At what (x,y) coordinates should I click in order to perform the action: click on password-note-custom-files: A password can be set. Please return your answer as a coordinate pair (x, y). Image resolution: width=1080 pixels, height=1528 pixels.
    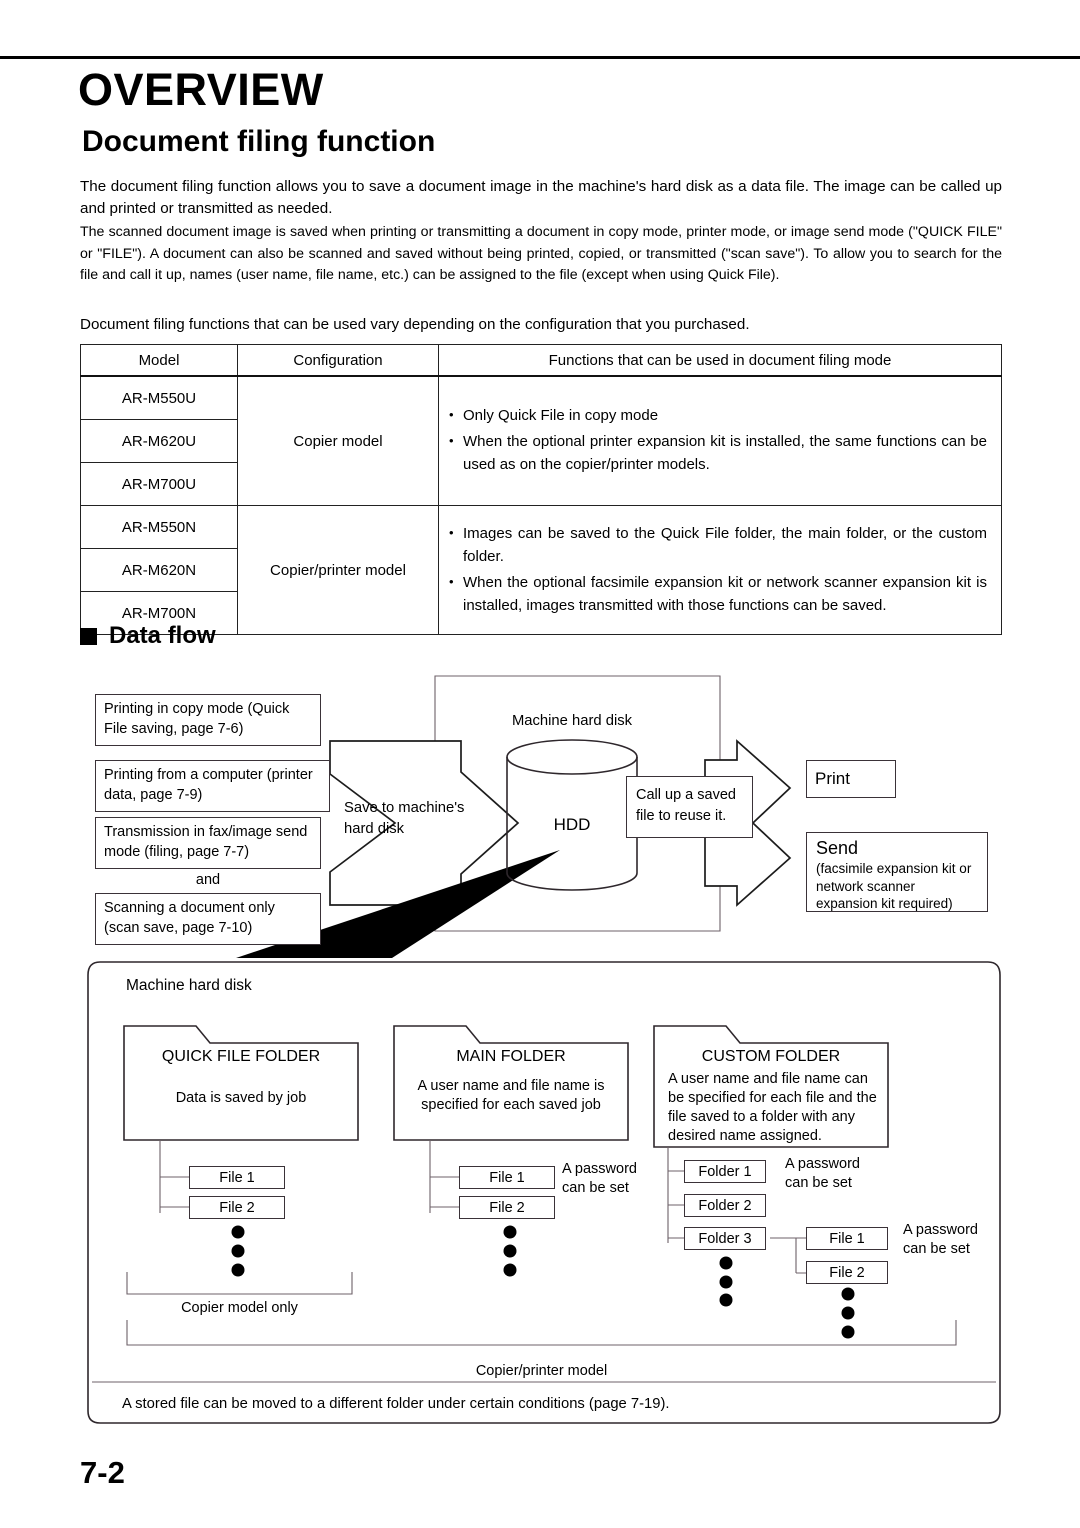
    Looking at the image, I should click on (940, 1239).